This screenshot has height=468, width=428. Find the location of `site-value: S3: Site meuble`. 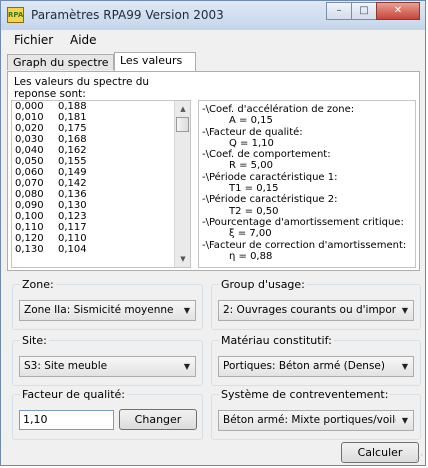

site-value: S3: Site meuble is located at coordinates (66, 366).